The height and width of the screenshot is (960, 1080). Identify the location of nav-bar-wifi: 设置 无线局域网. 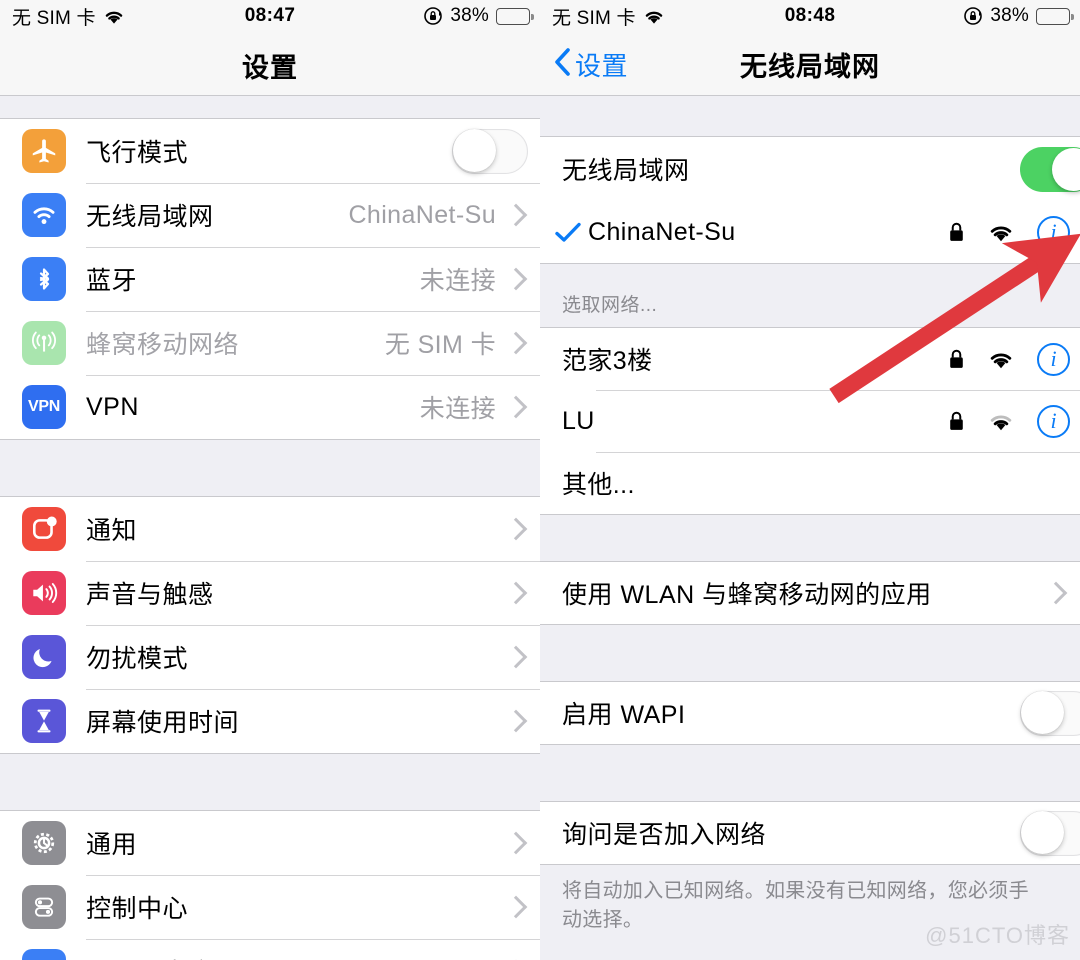
(810, 64).